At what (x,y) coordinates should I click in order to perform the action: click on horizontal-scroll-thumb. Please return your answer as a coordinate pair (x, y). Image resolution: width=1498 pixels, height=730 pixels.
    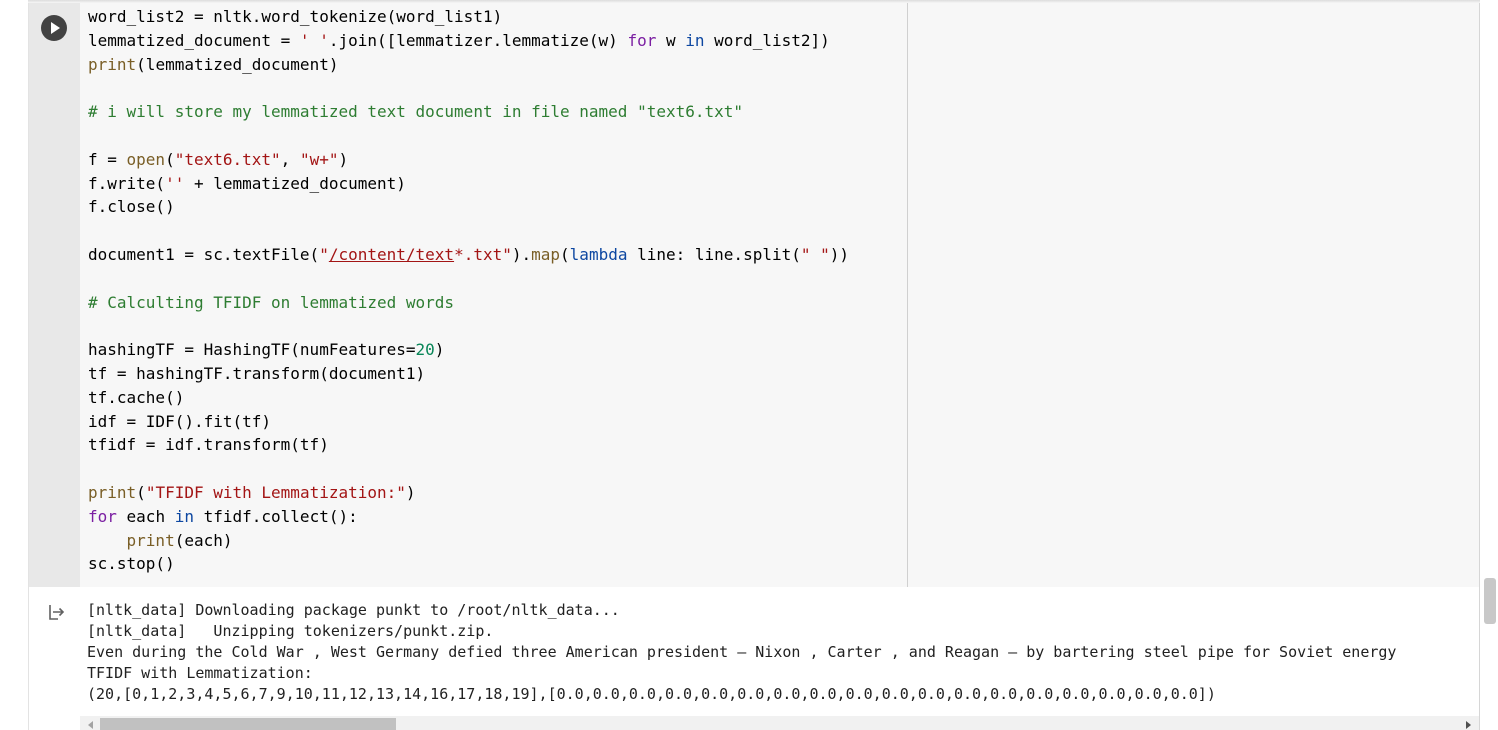
    Looking at the image, I should click on (248, 724).